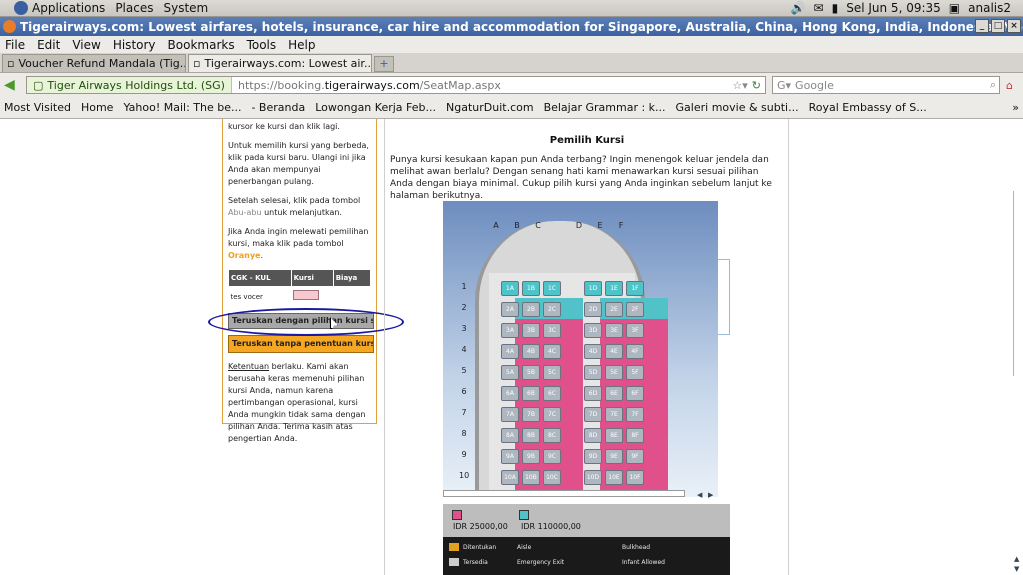  What do you see at coordinates (201, 45) in the screenshot?
I see `menu-bookmarks: Bookmarks` at bounding box center [201, 45].